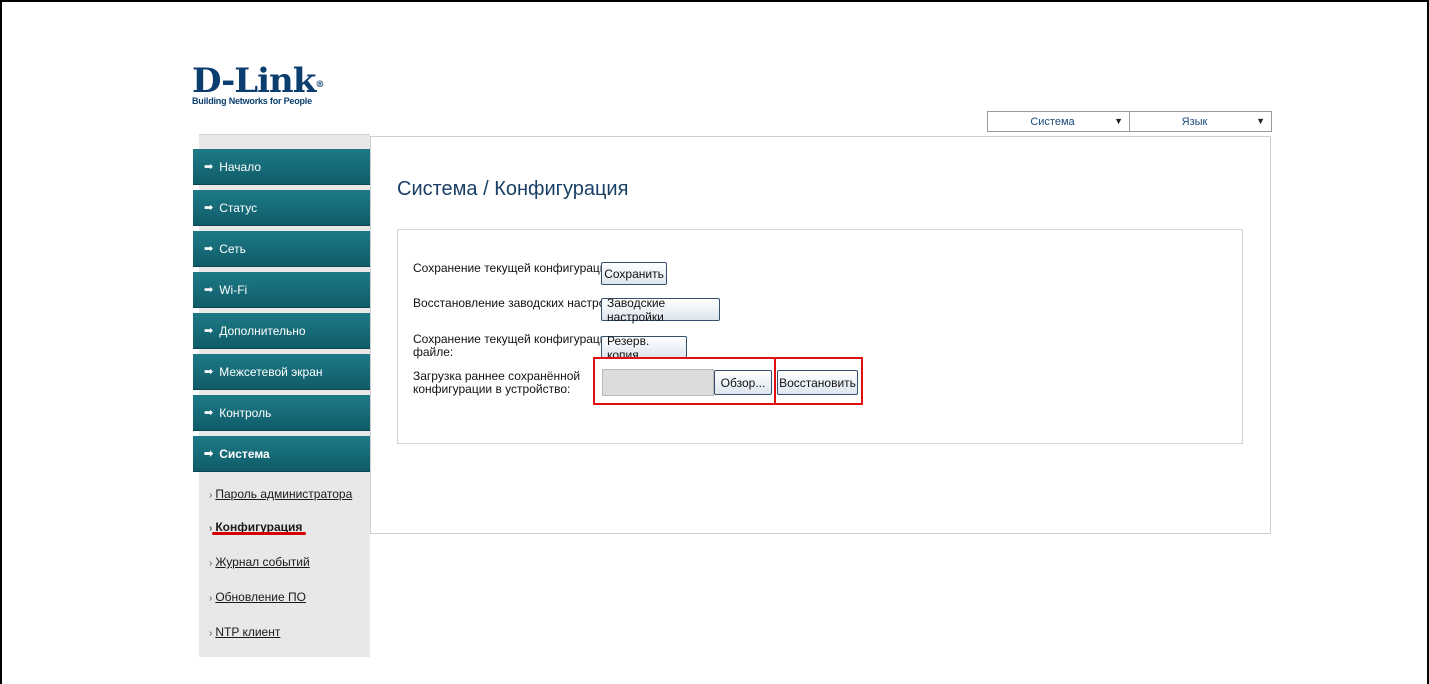 The image size is (1429, 684). What do you see at coordinates (1052, 121) in the screenshot?
I see `system-select-label: Система` at bounding box center [1052, 121].